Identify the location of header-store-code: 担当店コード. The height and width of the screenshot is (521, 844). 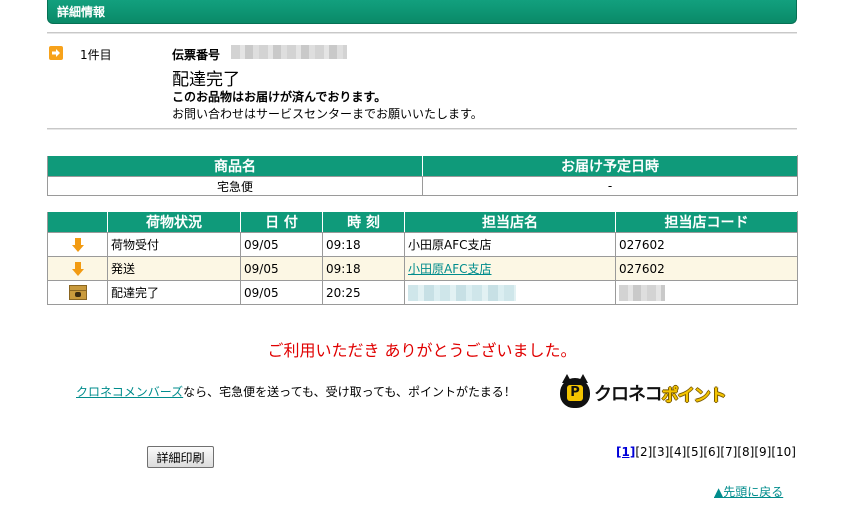
(706, 222).